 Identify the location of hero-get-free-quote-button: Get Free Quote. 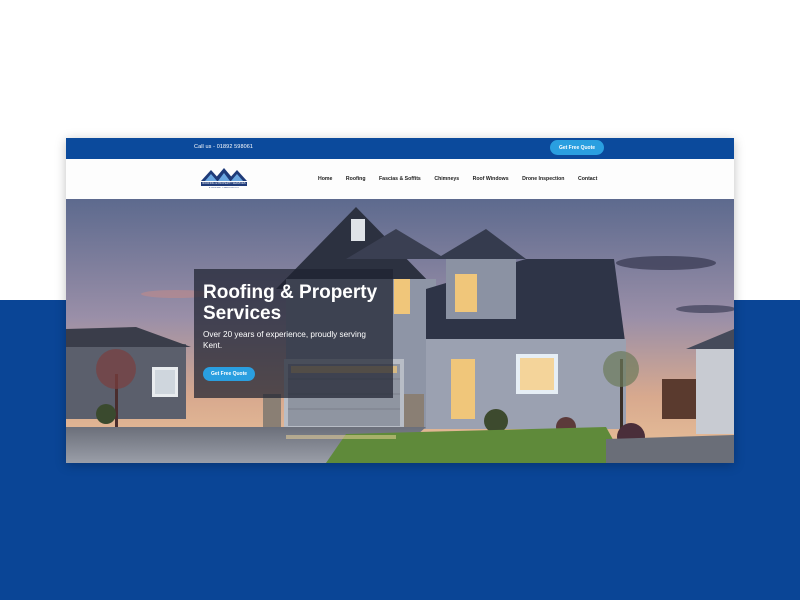
(229, 374).